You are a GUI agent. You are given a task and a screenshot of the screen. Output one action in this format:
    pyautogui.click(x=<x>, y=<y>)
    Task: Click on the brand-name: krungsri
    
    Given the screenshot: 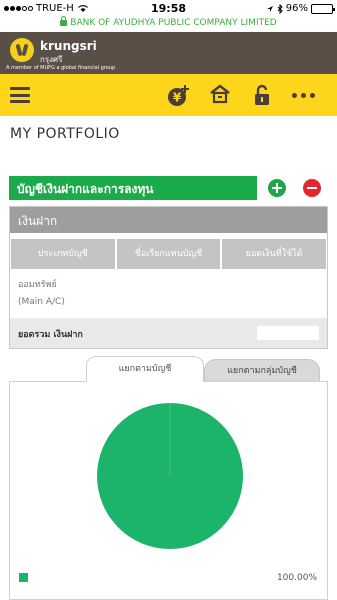 What is the action you would take?
    pyautogui.click(x=68, y=46)
    